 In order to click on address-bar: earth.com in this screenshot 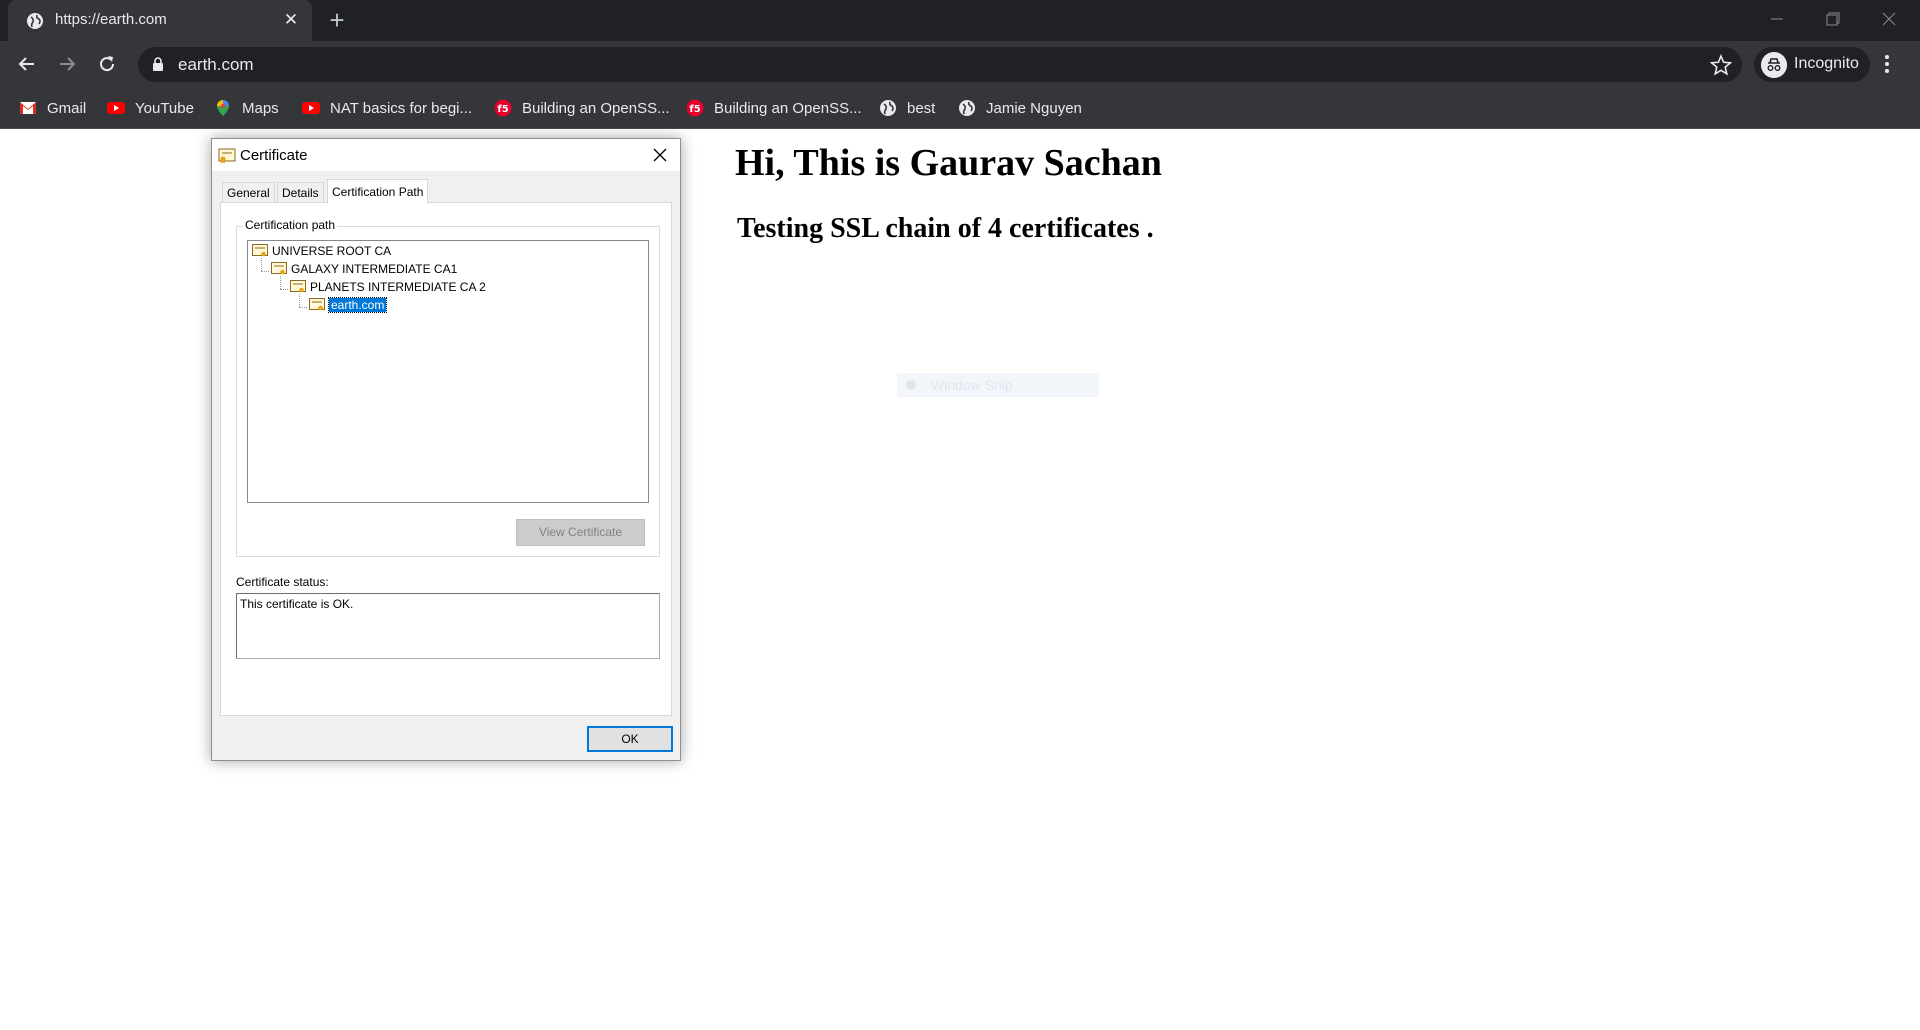, I will do `click(940, 64)`.